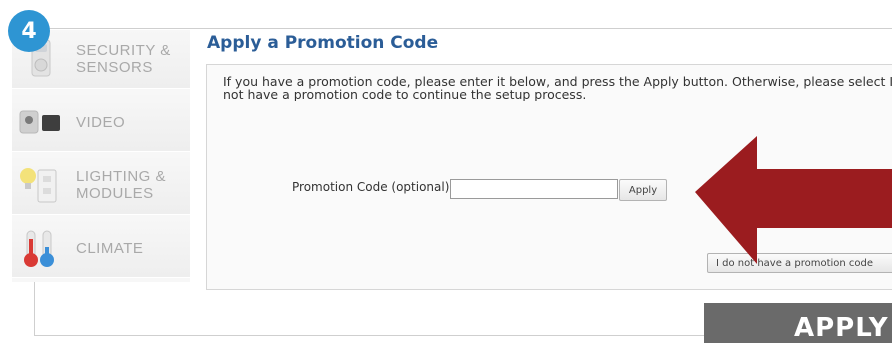  What do you see at coordinates (643, 190) in the screenshot?
I see `apply-button: Apply` at bounding box center [643, 190].